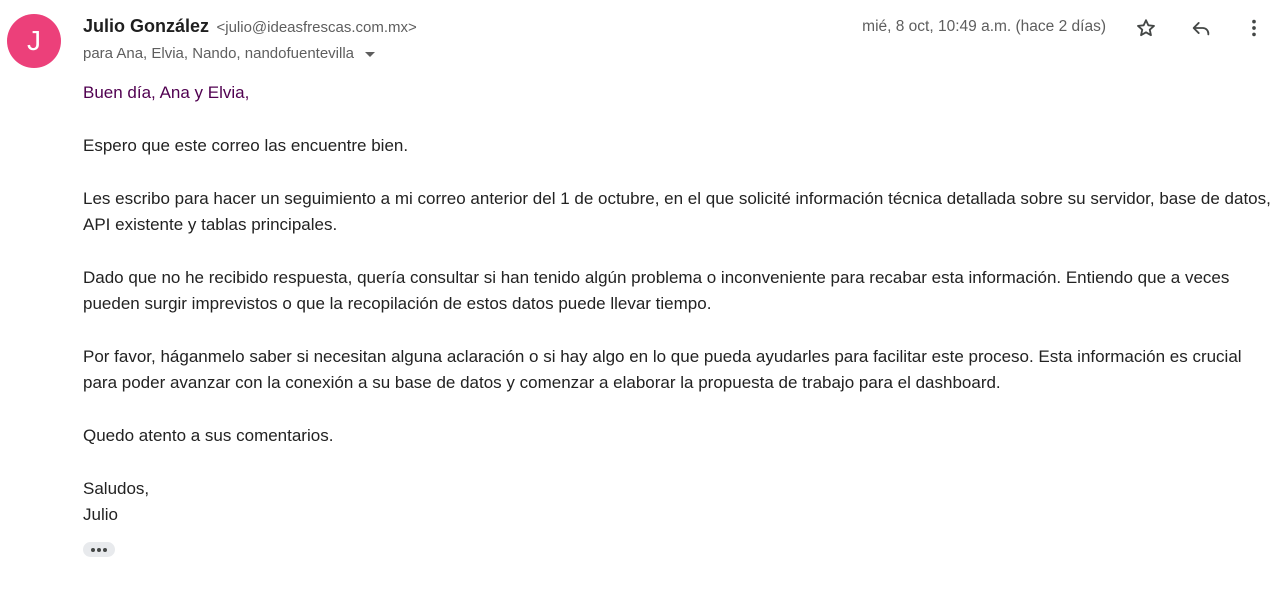  I want to click on star-button, so click(1146, 28).